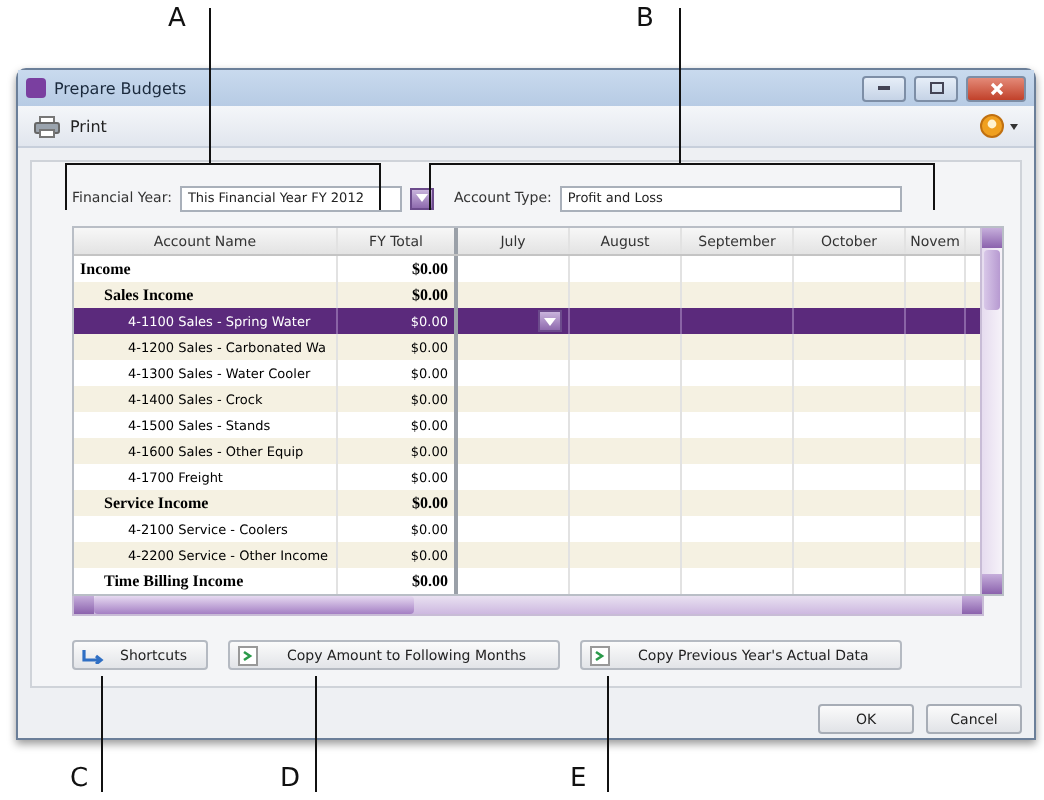  I want to click on close-button, so click(996, 88).